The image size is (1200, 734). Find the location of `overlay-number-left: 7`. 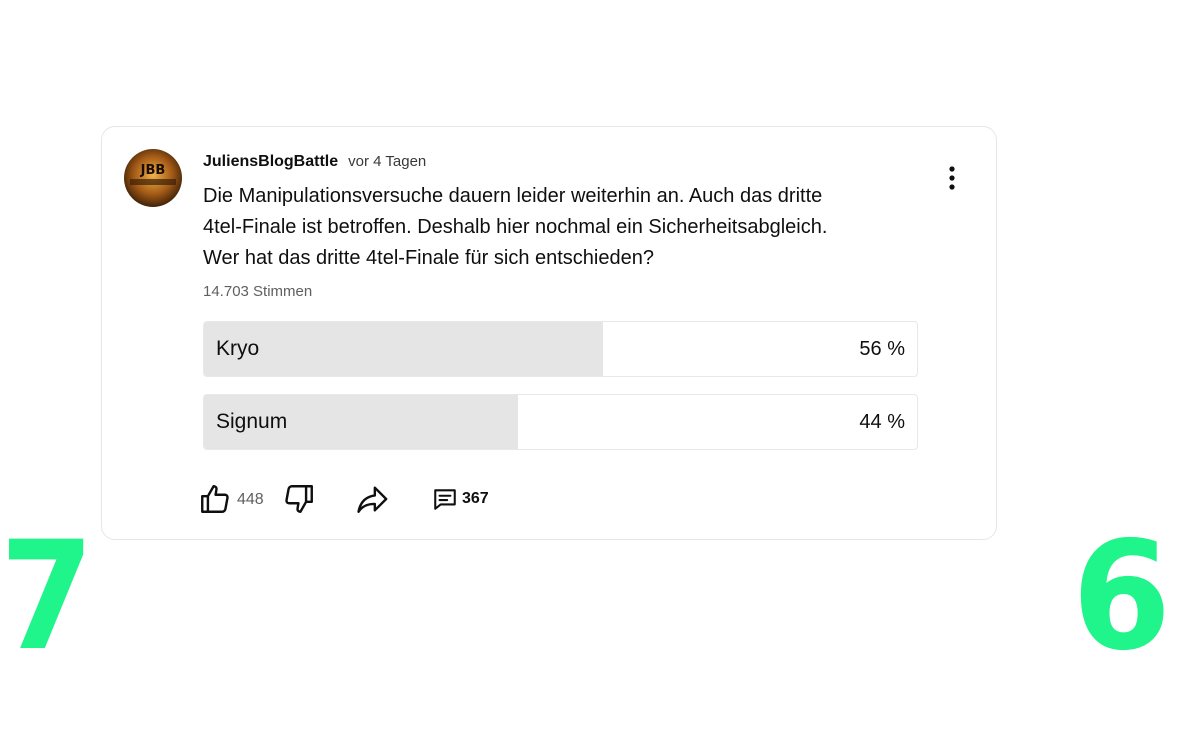

overlay-number-left: 7 is located at coordinates (47, 597).